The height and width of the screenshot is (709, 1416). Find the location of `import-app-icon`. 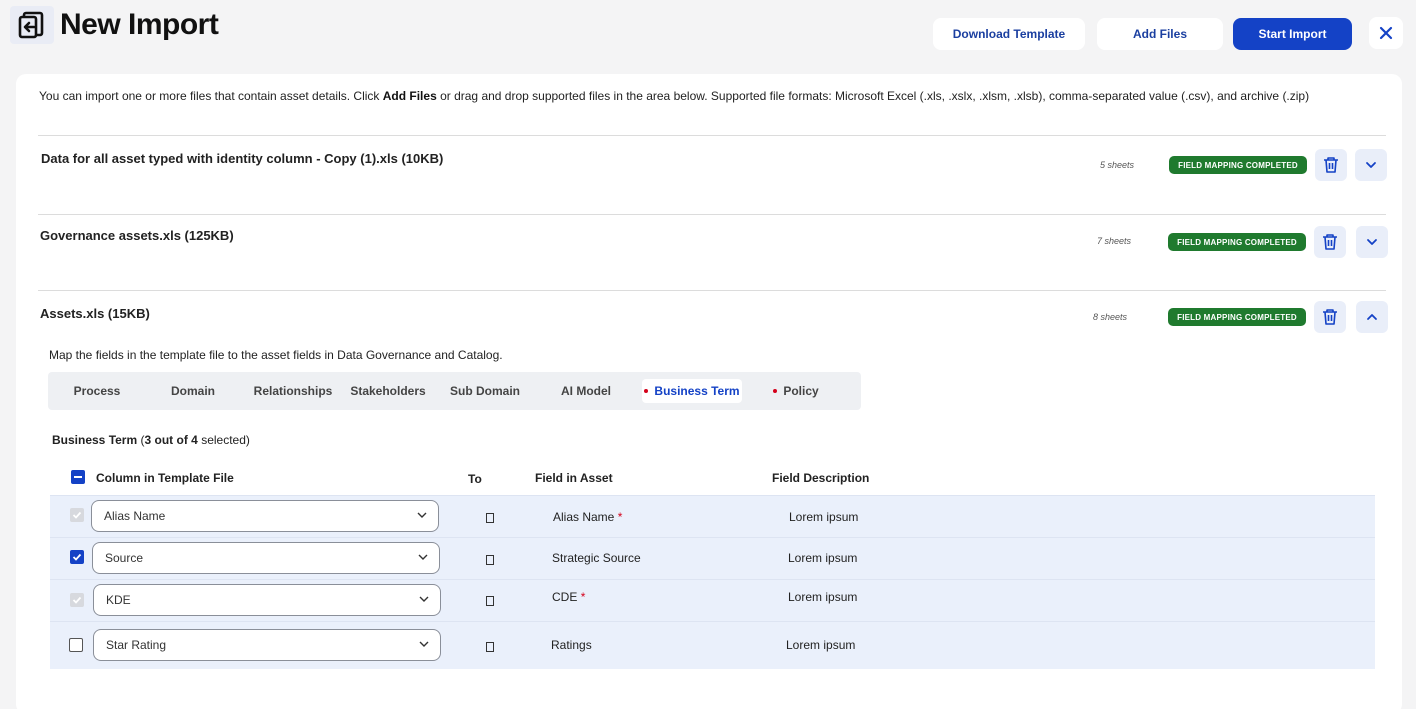

import-app-icon is located at coordinates (32, 25).